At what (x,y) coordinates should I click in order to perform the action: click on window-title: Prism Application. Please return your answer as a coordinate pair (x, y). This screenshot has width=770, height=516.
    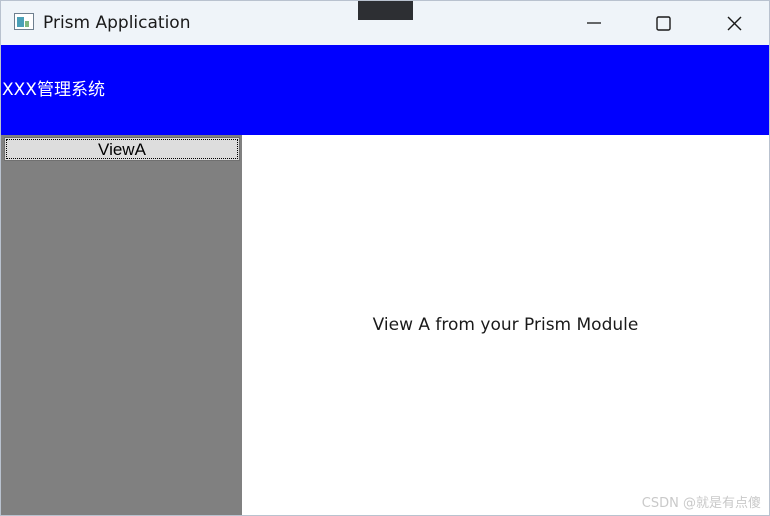
    Looking at the image, I should click on (117, 23).